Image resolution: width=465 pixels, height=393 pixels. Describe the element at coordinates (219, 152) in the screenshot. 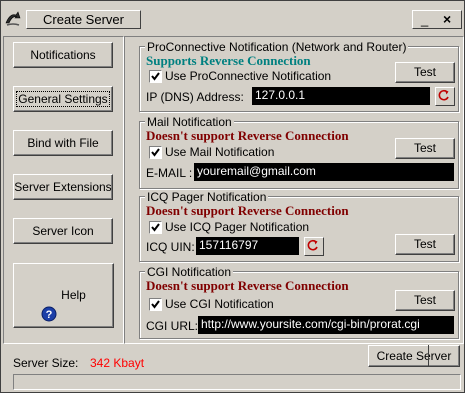

I see `mail-checkbox-label: Use Mail Notification` at that location.